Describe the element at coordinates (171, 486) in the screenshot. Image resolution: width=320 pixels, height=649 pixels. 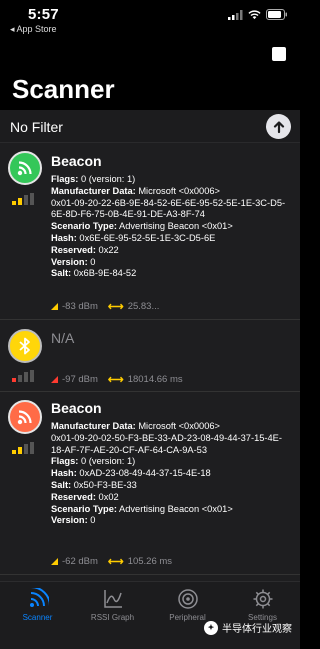
I see `adv-data-line: Salt: 0x50-F3-BE-33` at that location.